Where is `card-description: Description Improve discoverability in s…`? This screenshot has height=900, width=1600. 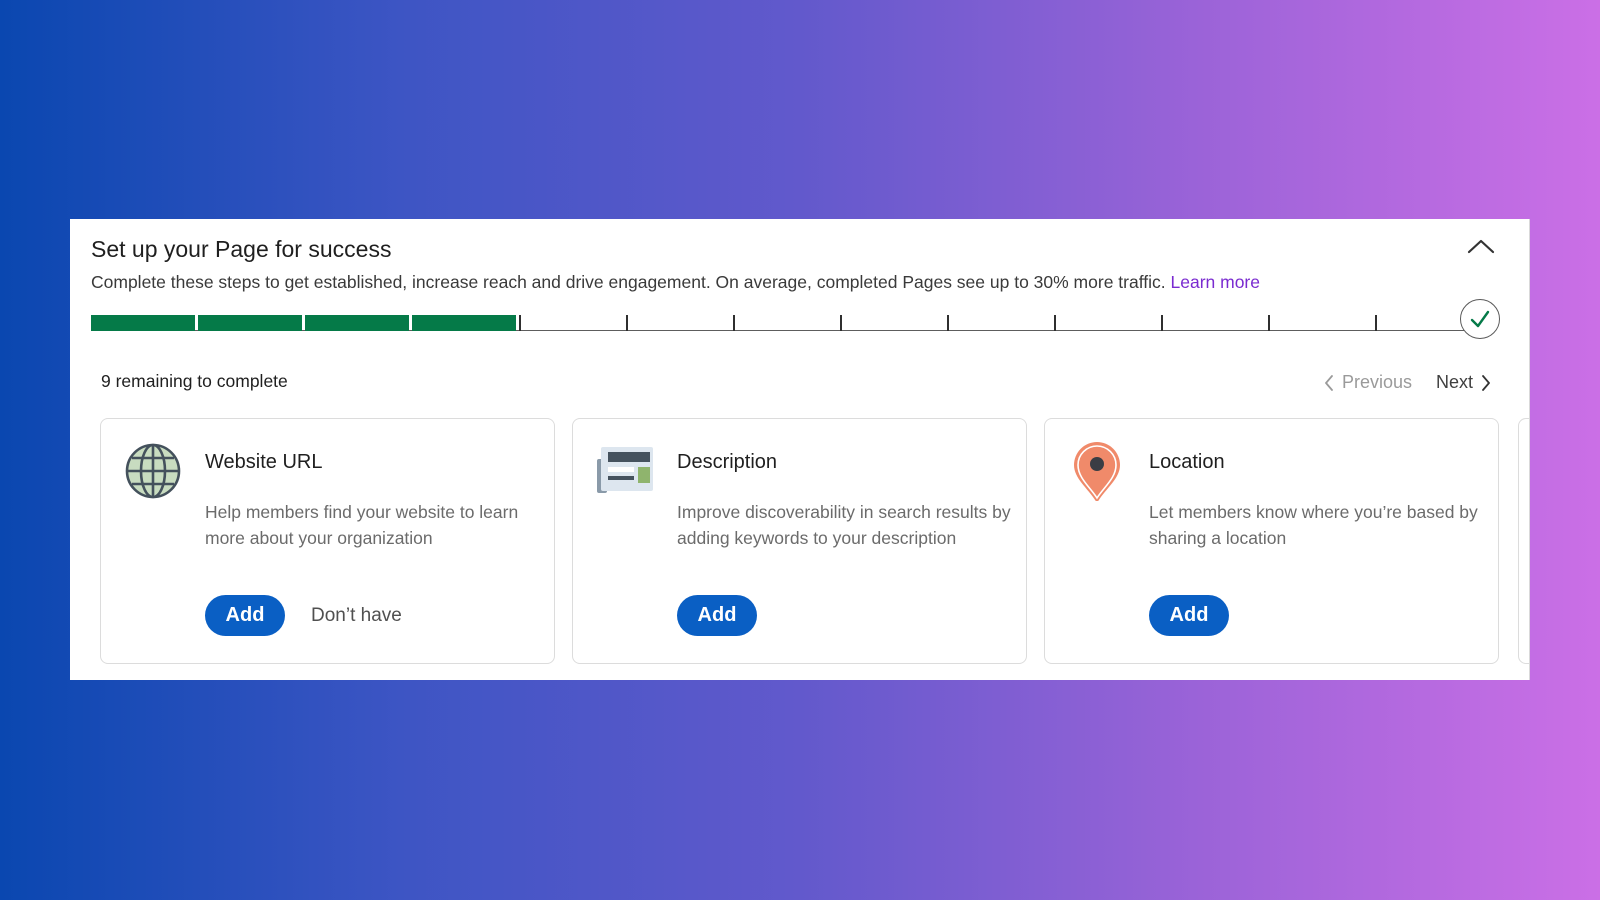
card-description: Description Improve discoverability in s… is located at coordinates (799, 541).